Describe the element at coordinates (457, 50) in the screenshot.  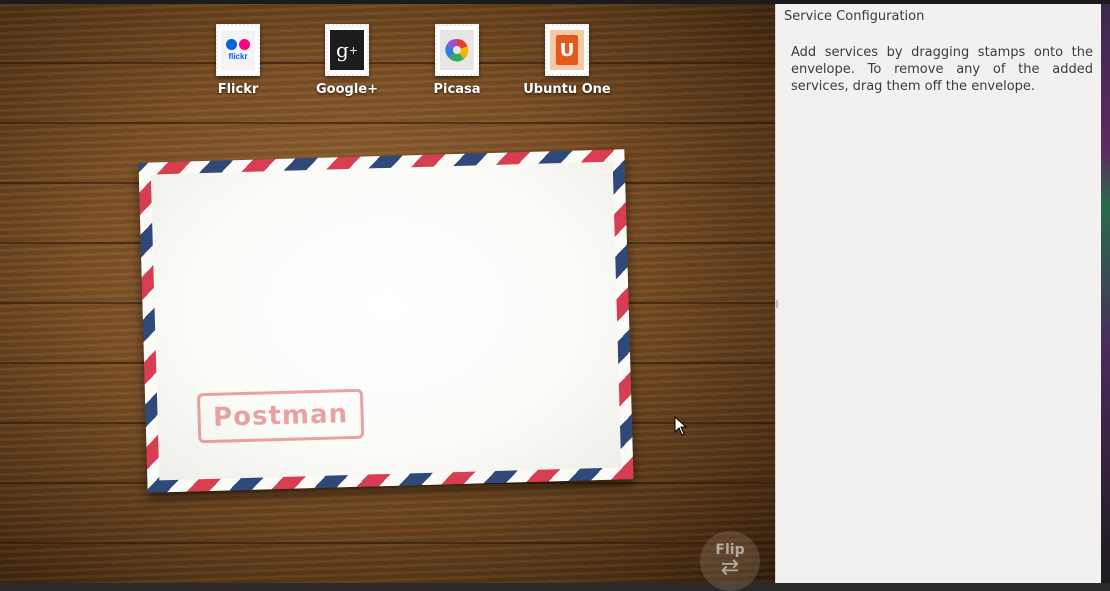
I see `picasa-icon` at that location.